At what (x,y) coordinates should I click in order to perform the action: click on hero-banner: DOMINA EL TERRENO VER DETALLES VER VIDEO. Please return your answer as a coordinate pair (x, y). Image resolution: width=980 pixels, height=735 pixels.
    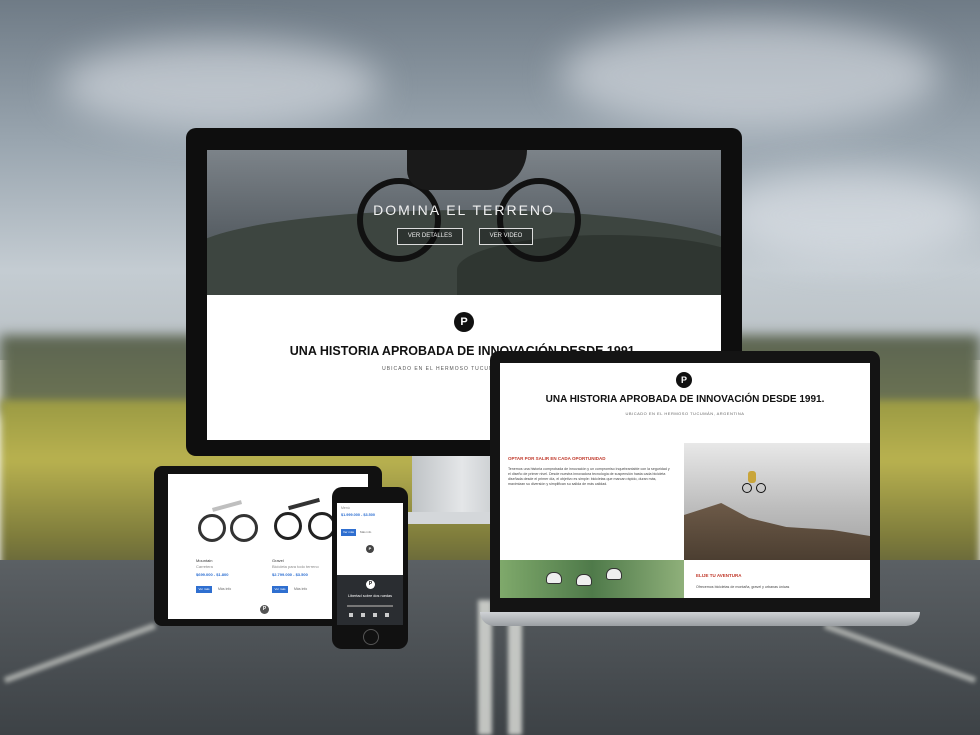
    Looking at the image, I should click on (464, 222).